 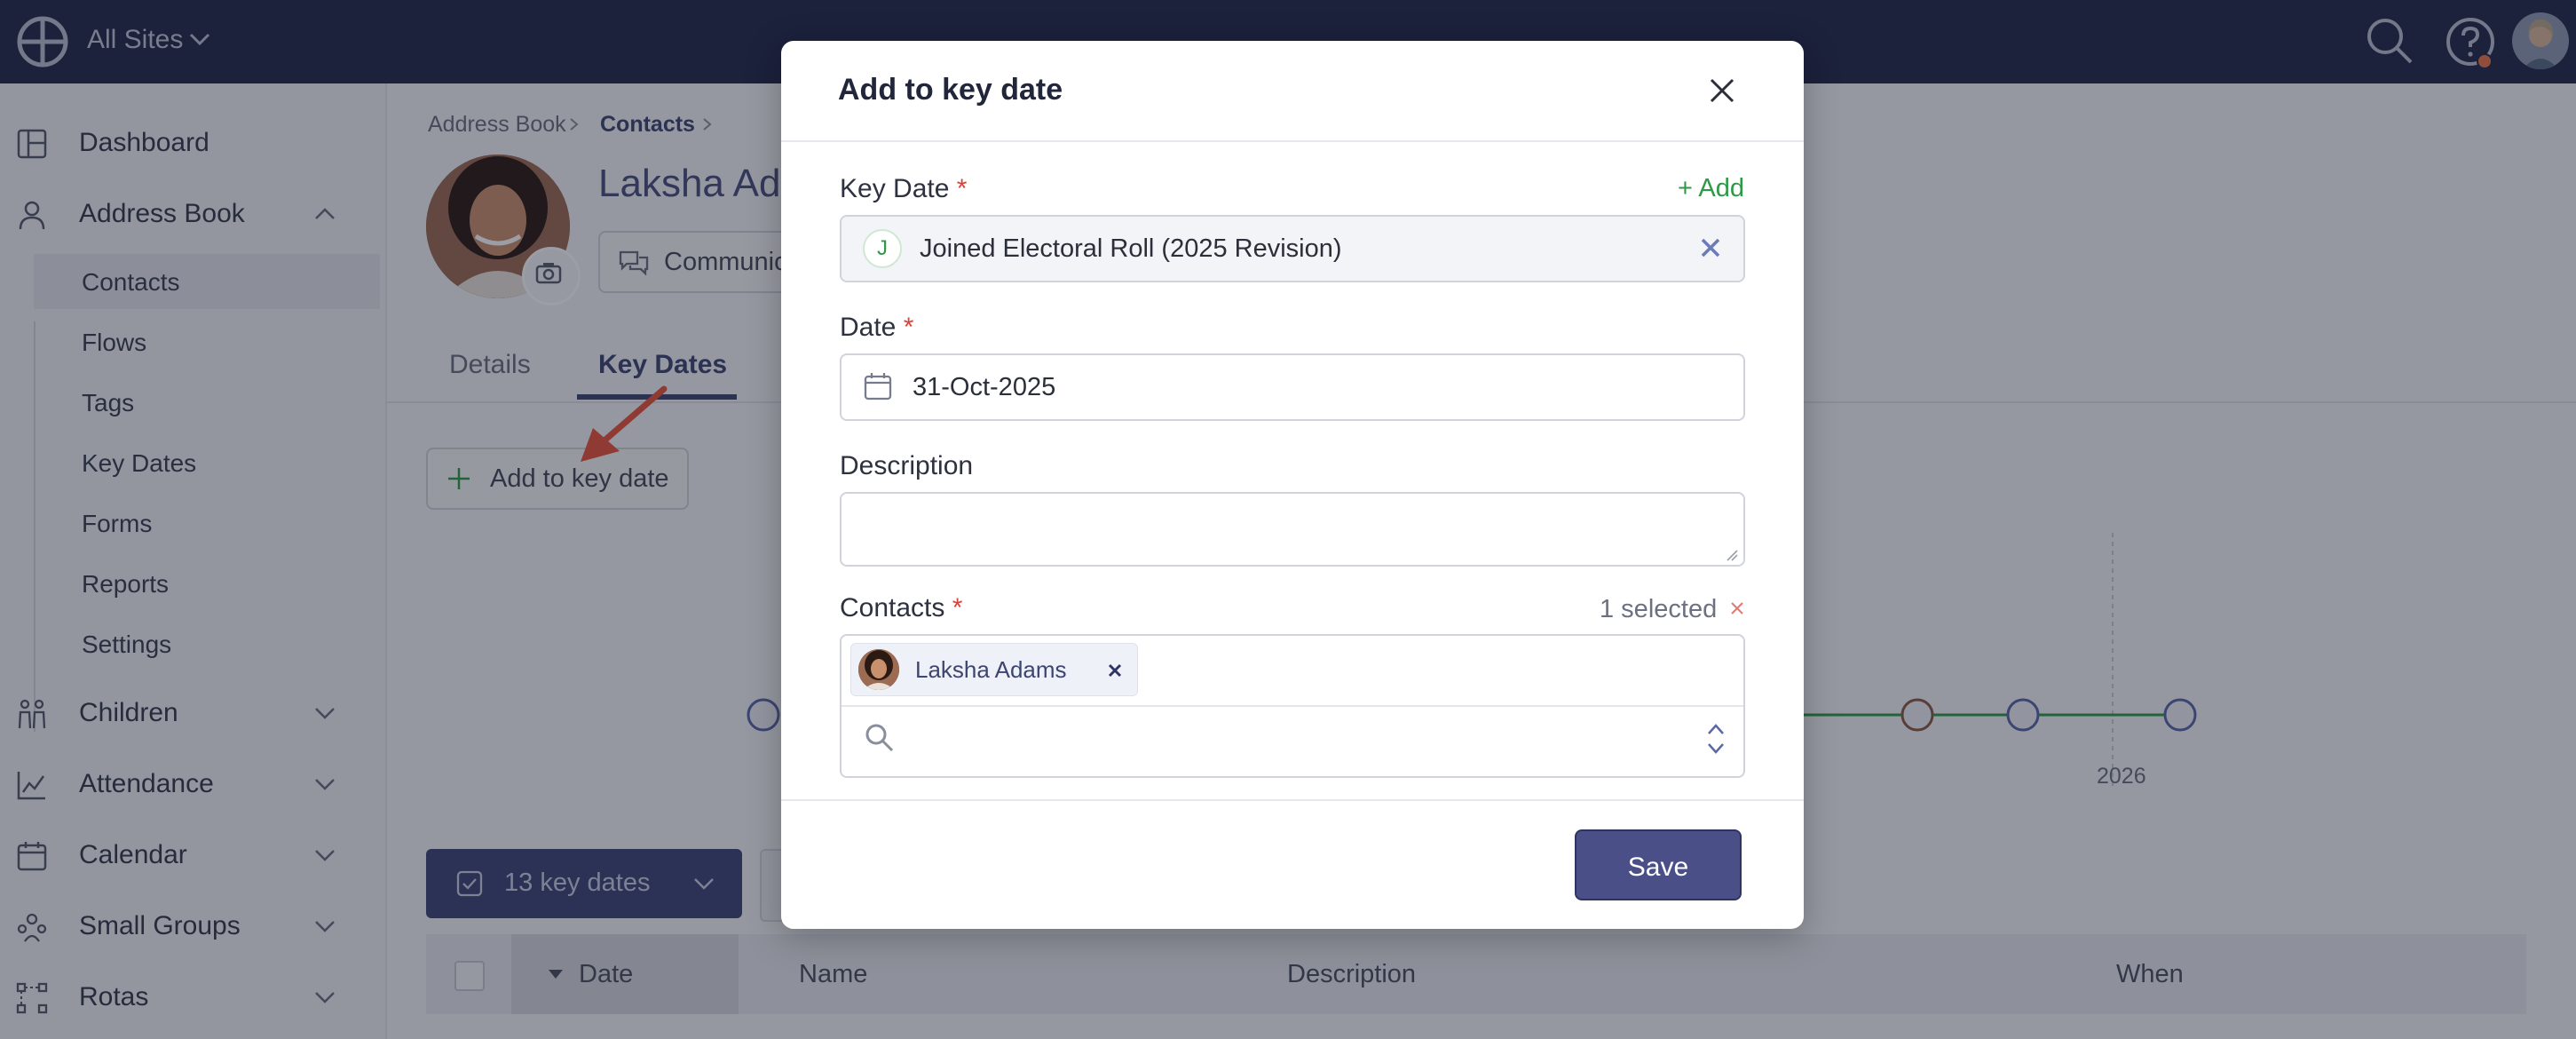 What do you see at coordinates (1292, 387) in the screenshot?
I see `date-input: 31-Oct-2025` at bounding box center [1292, 387].